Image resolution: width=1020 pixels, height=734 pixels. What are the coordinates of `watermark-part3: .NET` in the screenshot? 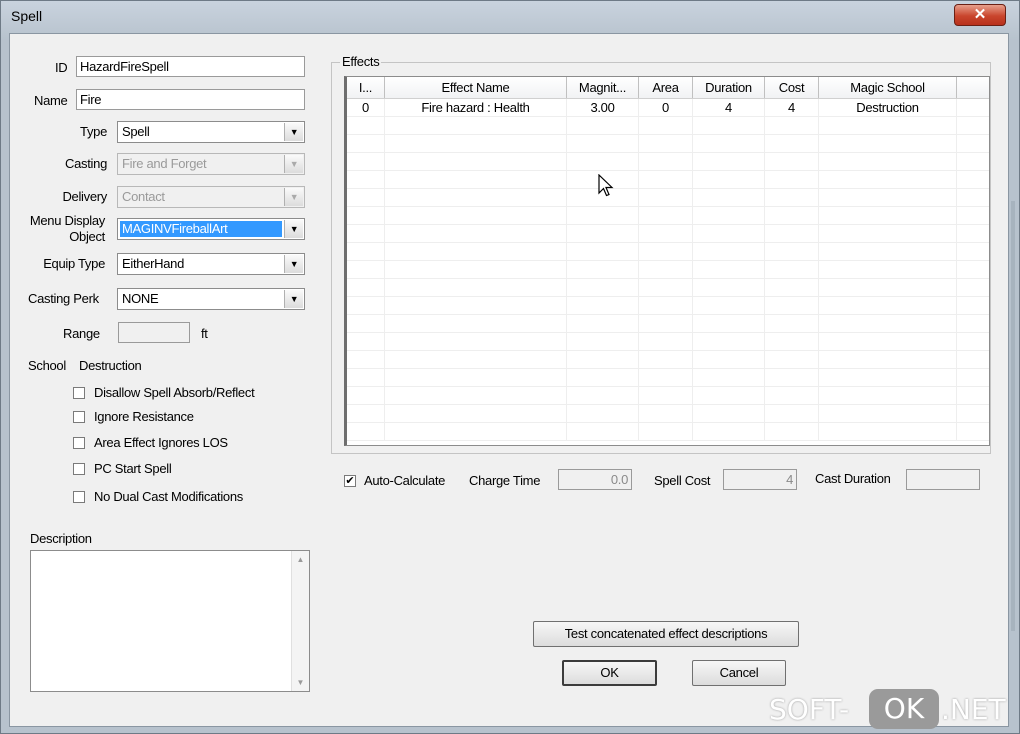 It's located at (973, 709).